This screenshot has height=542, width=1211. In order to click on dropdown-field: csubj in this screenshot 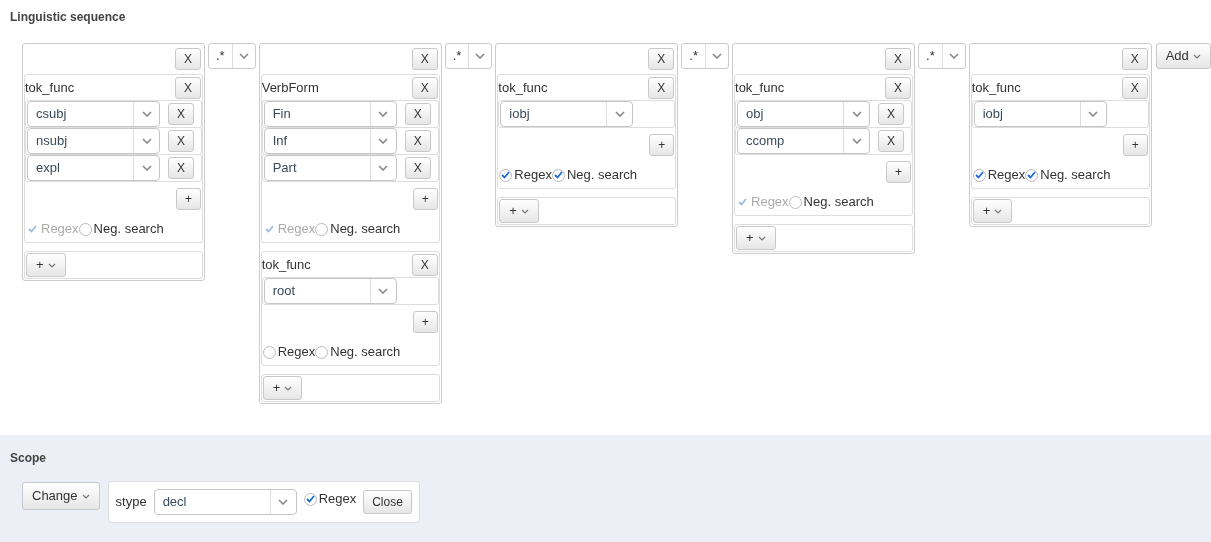, I will do `click(93, 114)`.